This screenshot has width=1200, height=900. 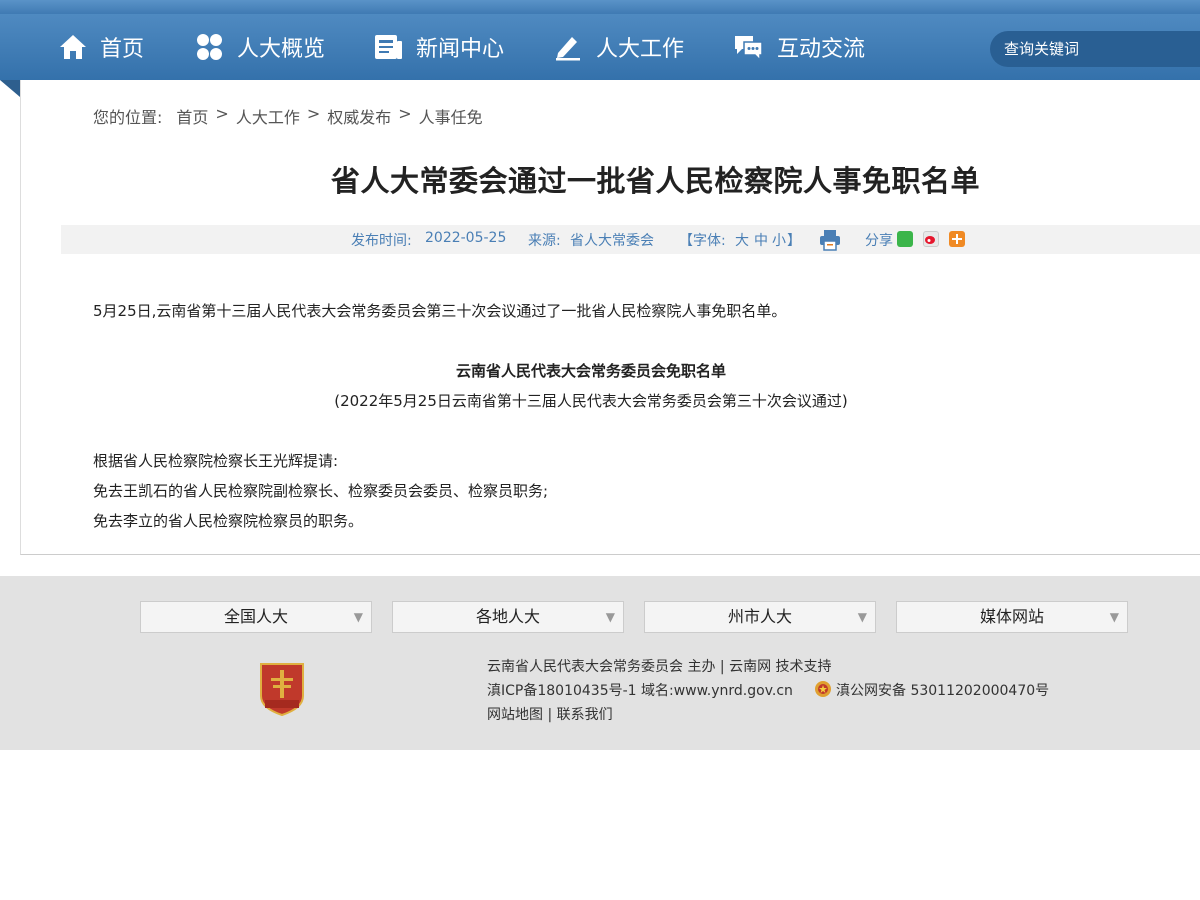 I want to click on font-small-button: 小, so click(x=779, y=240).